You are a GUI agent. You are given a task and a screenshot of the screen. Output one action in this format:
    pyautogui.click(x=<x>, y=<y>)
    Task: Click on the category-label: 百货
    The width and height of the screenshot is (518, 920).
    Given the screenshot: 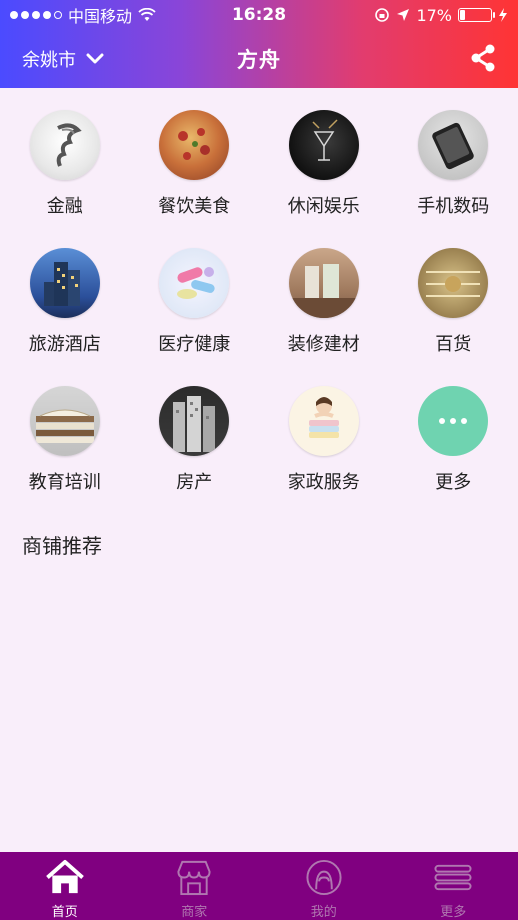 What is the action you would take?
    pyautogui.click(x=453, y=344)
    